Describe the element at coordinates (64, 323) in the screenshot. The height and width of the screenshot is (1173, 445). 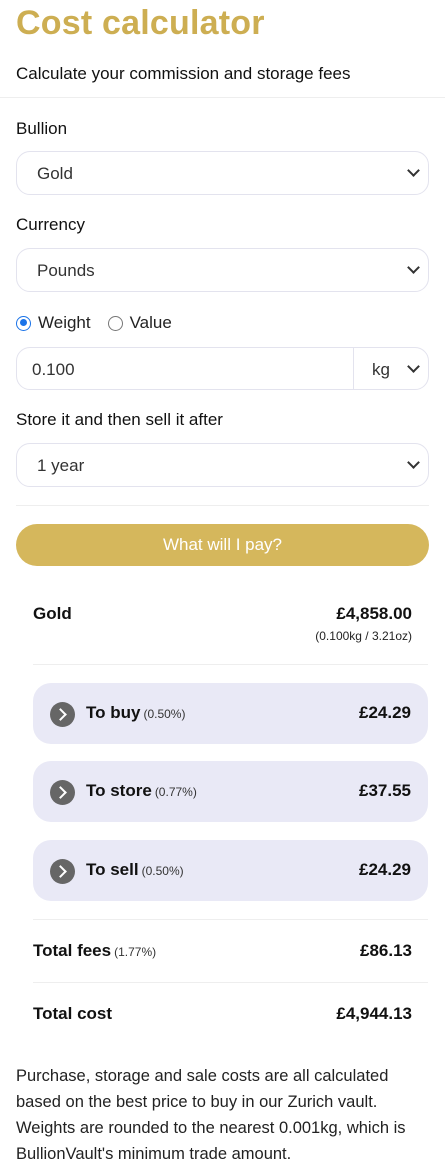
I see `weight-radio-label: Weight` at that location.